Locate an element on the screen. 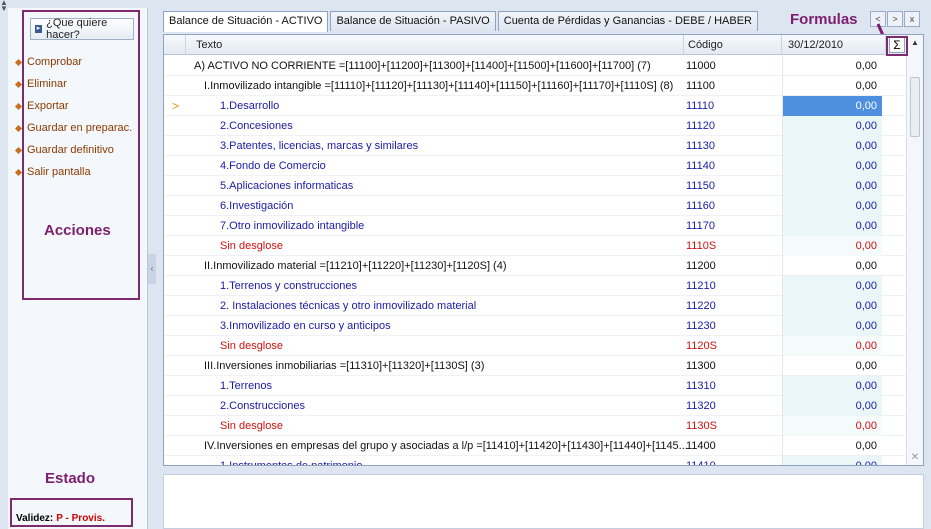  row-code: 1120S is located at coordinates (701, 346).